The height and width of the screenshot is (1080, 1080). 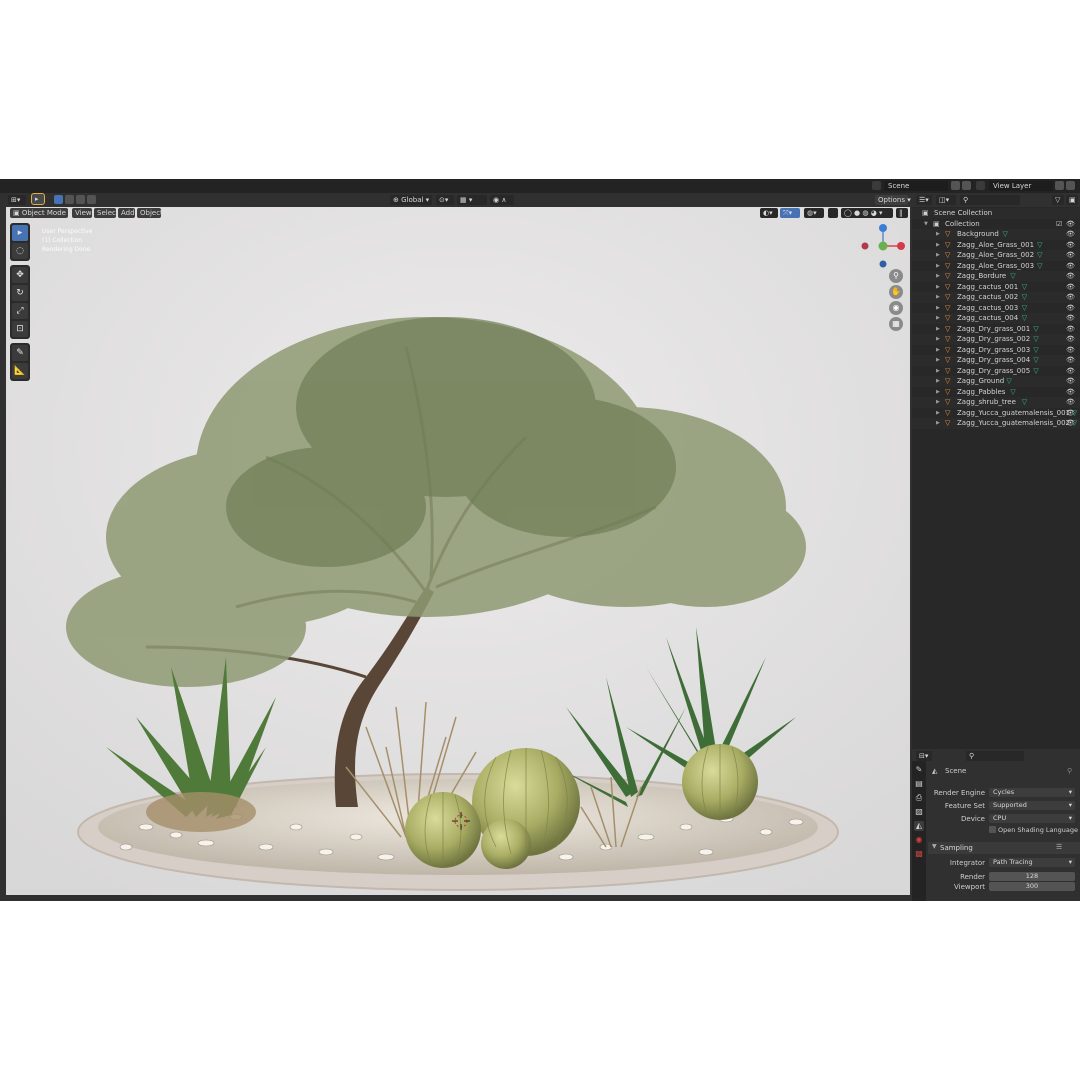 What do you see at coordinates (996, 234) in the screenshot?
I see `outliner-item: ▶ ▽ Background ▽ 👁` at bounding box center [996, 234].